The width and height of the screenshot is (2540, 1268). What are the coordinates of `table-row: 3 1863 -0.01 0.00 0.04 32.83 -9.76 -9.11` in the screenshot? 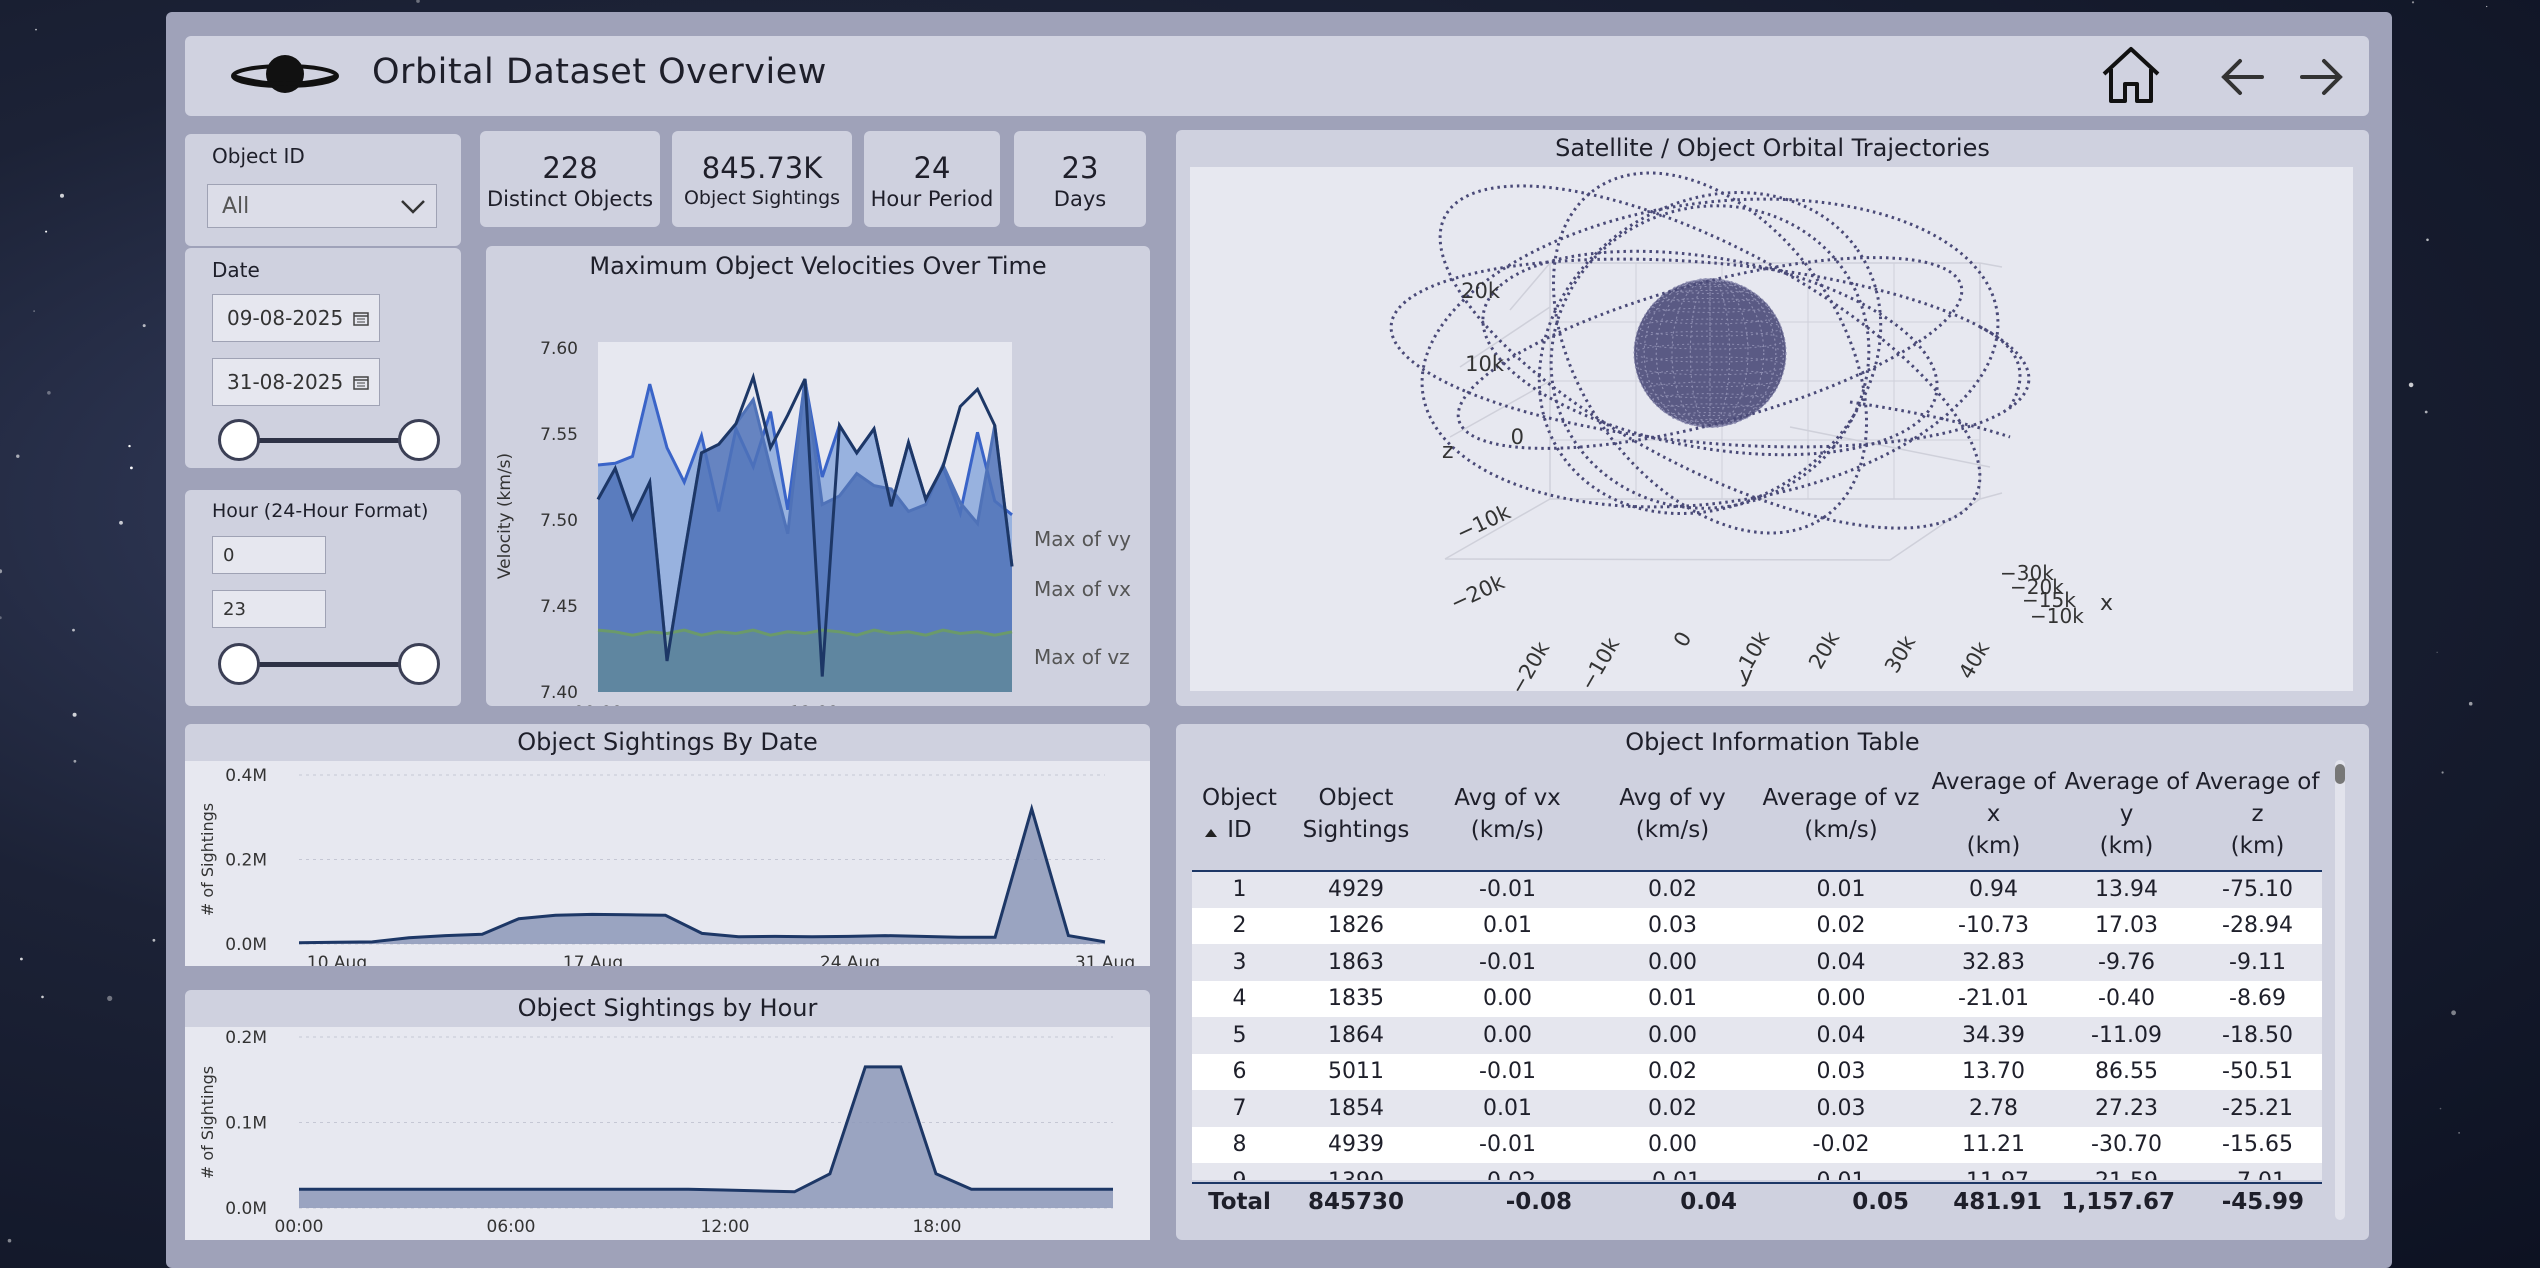 It's located at (1757, 962).